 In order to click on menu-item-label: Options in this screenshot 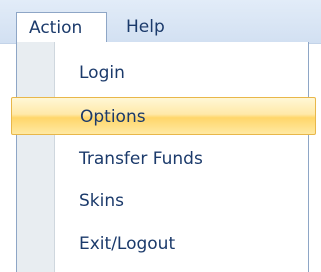, I will do `click(113, 117)`.